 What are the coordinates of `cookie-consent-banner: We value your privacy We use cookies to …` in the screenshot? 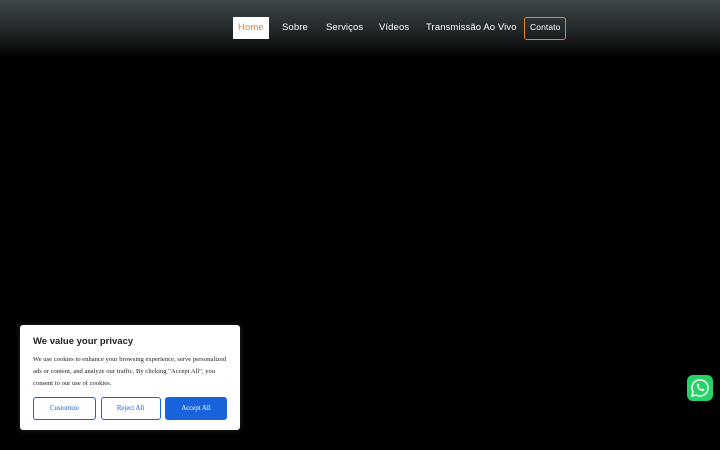 It's located at (130, 377).